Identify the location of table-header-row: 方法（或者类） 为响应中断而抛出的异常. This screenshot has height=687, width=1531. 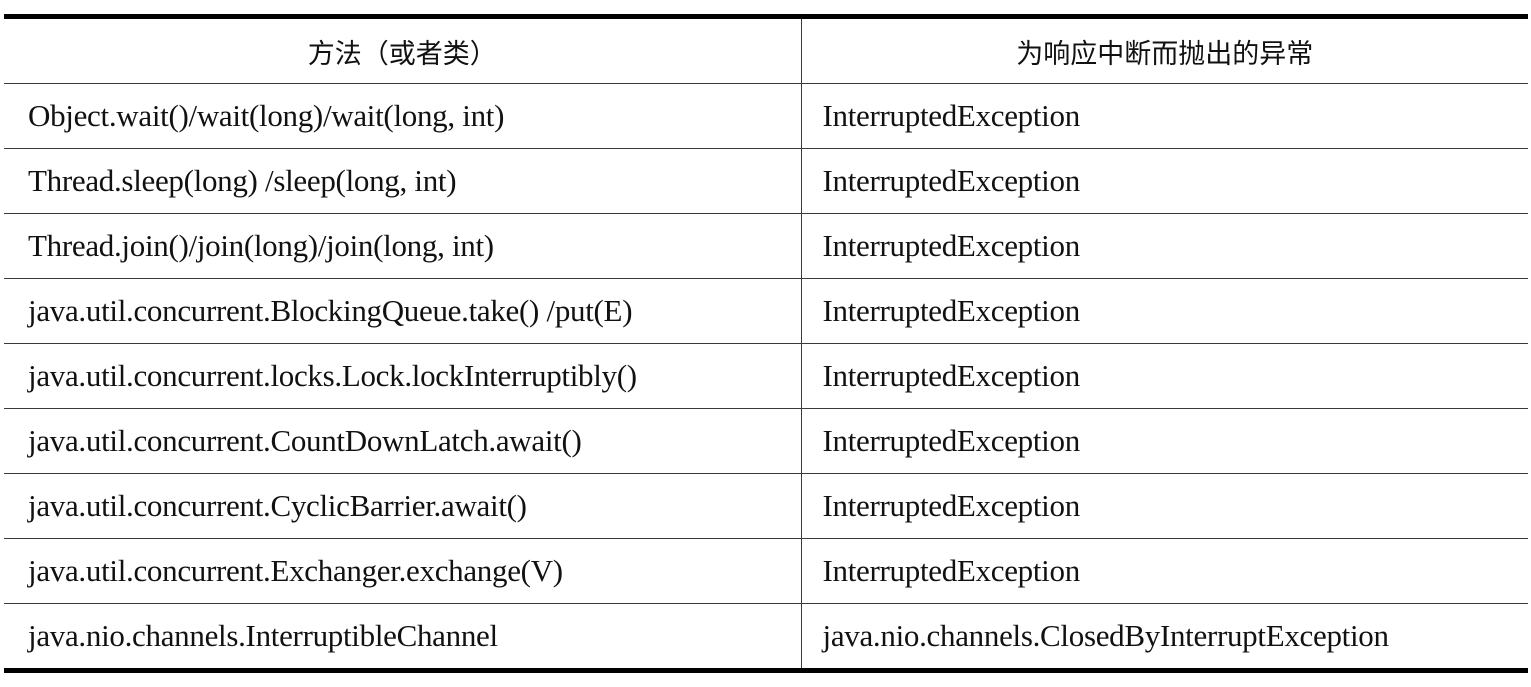
(766, 50).